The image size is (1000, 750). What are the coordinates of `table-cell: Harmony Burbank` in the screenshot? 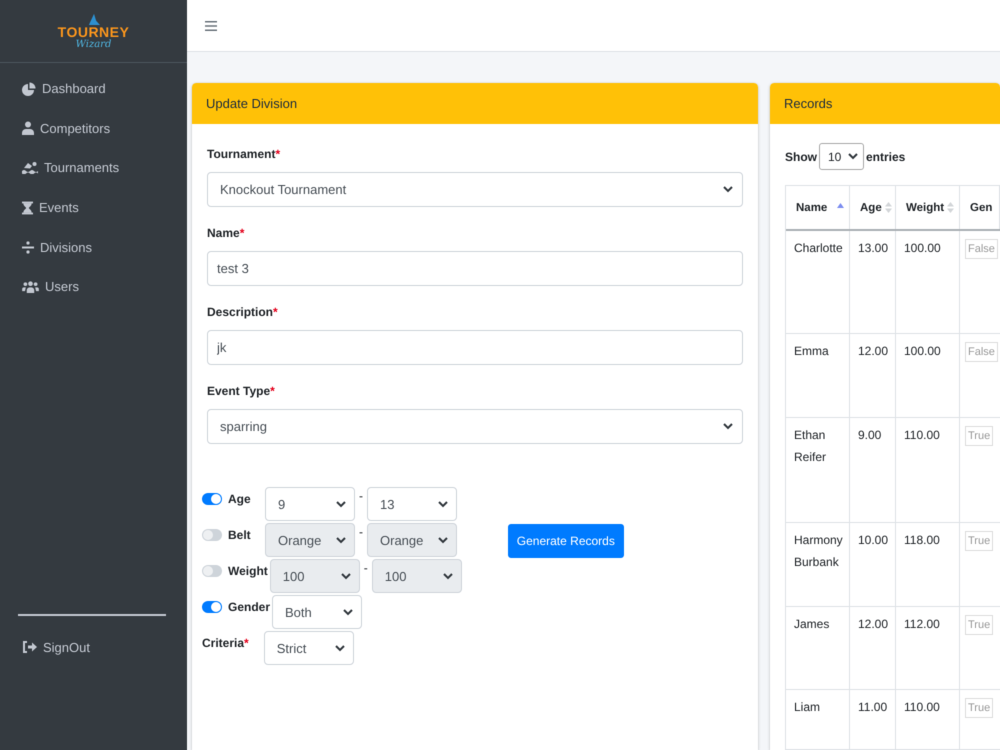 It's located at (818, 564).